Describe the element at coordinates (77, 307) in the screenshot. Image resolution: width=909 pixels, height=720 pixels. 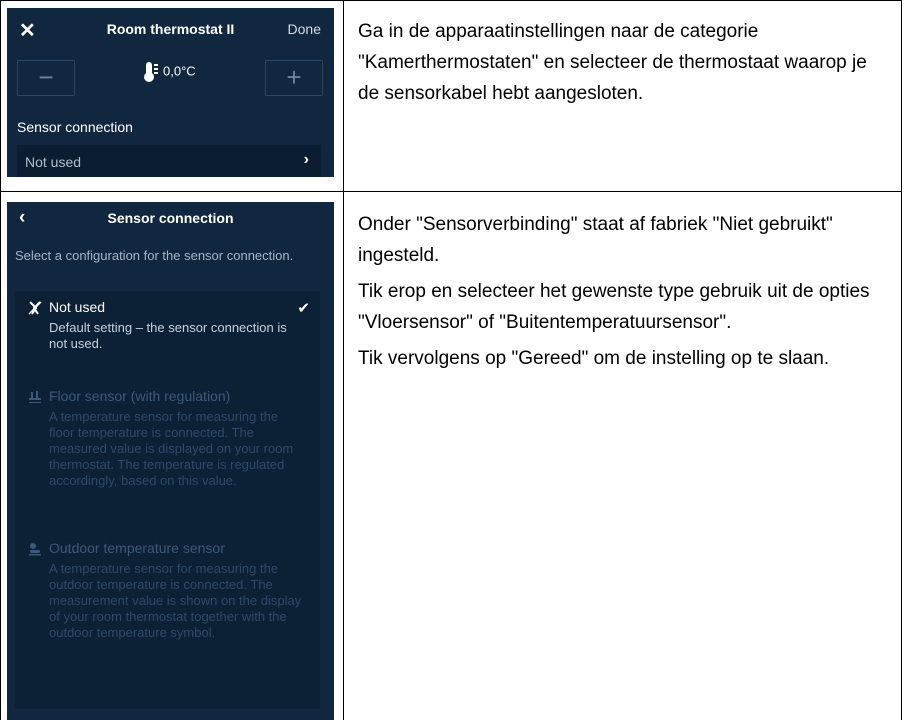
I see `option-title: Not used` at that location.